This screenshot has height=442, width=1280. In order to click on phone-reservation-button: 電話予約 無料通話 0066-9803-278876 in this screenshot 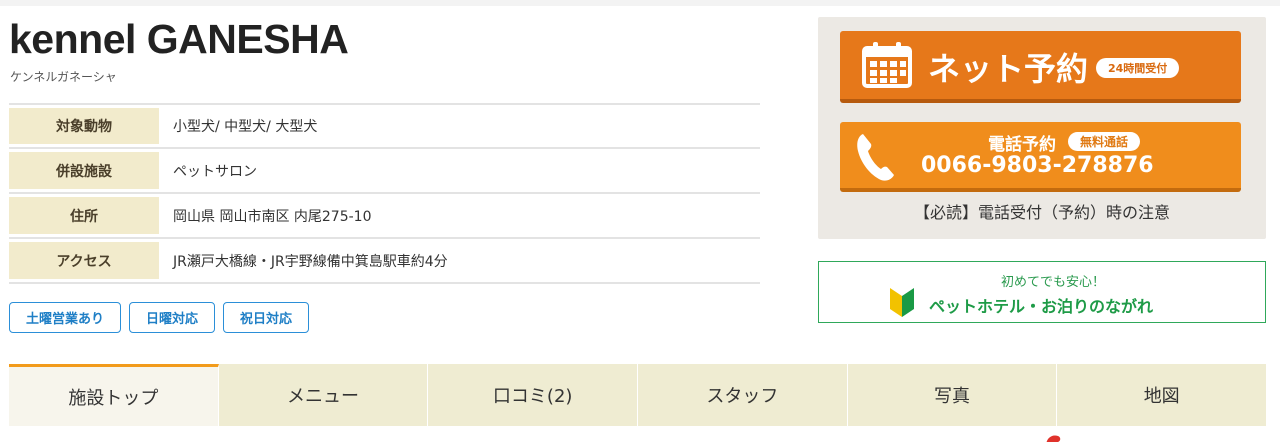, I will do `click(1040, 157)`.